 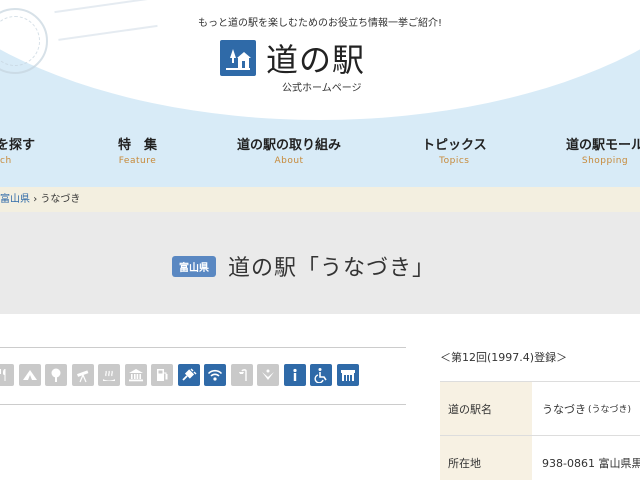 I want to click on nav-item-search: を探す rch, so click(x=17, y=150).